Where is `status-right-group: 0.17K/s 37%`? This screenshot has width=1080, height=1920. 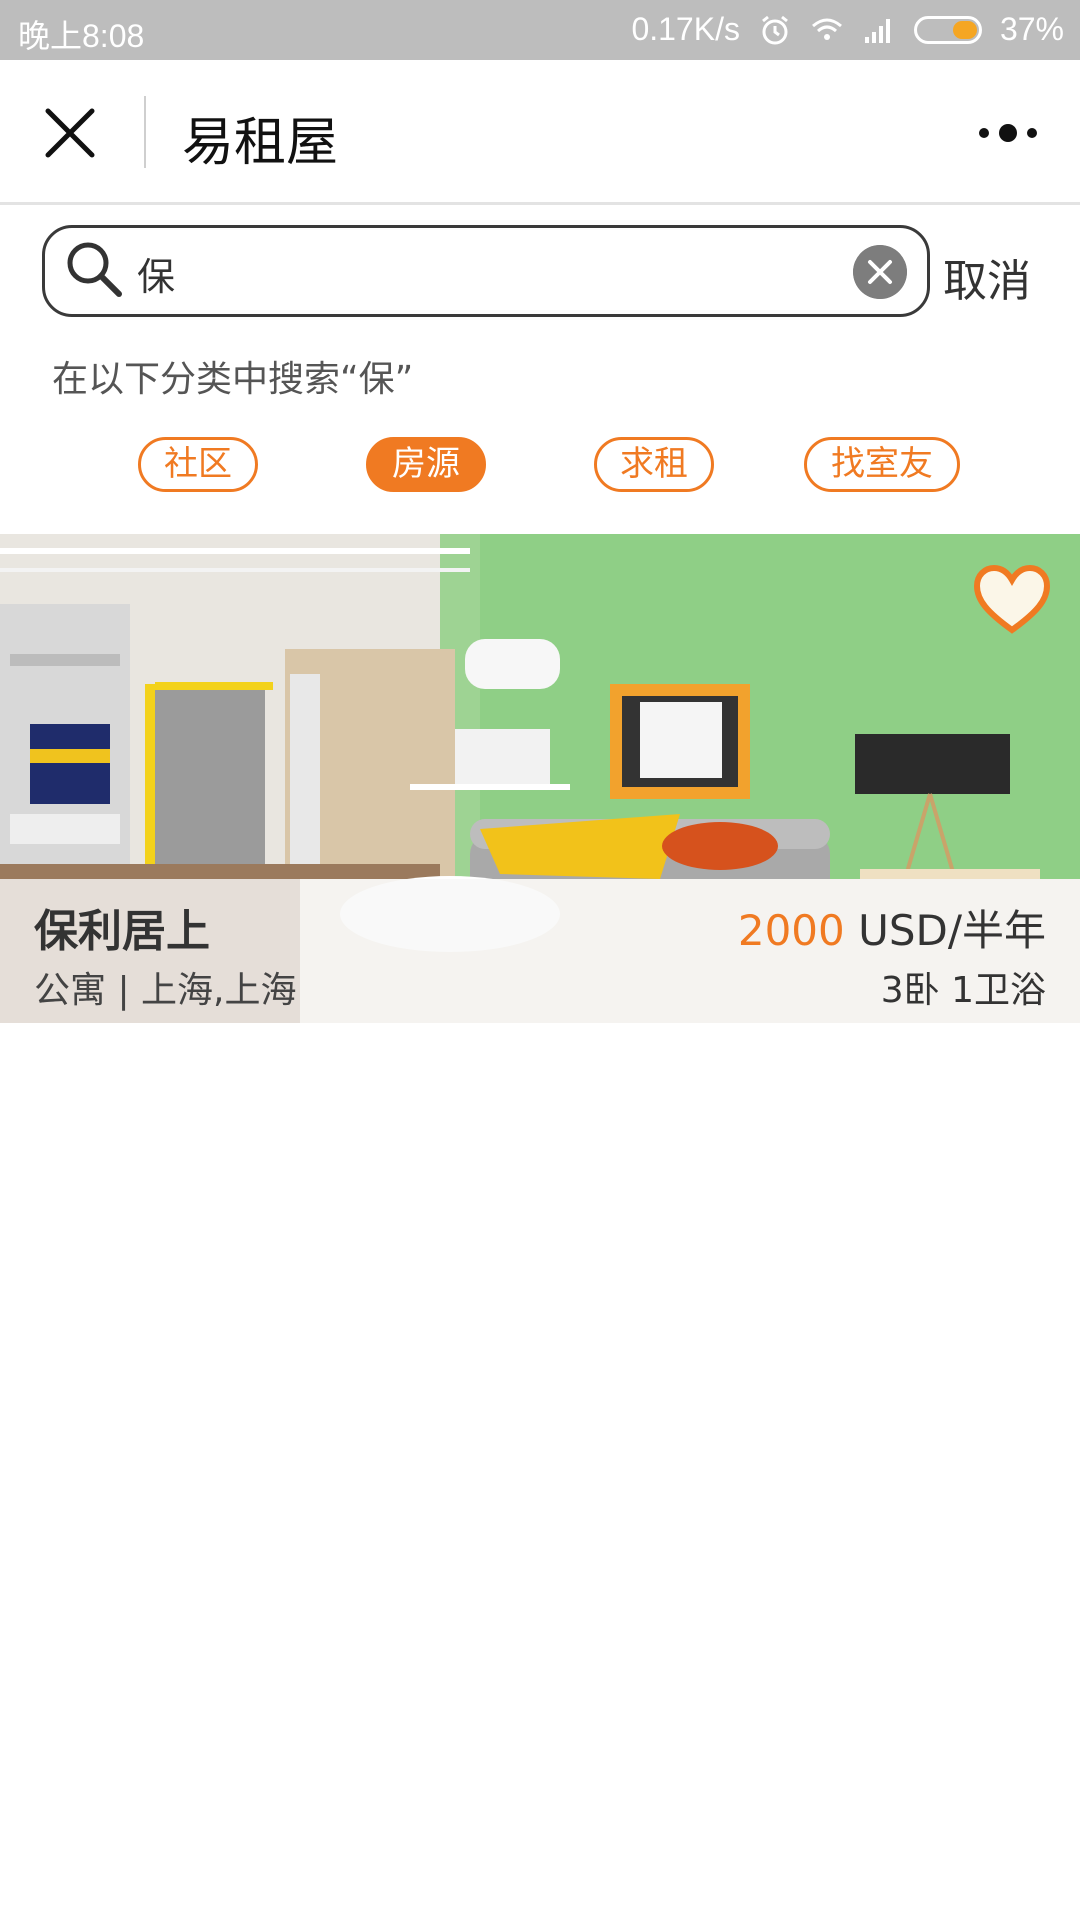
status-right-group: 0.17K/s 37% is located at coordinates (847, 29).